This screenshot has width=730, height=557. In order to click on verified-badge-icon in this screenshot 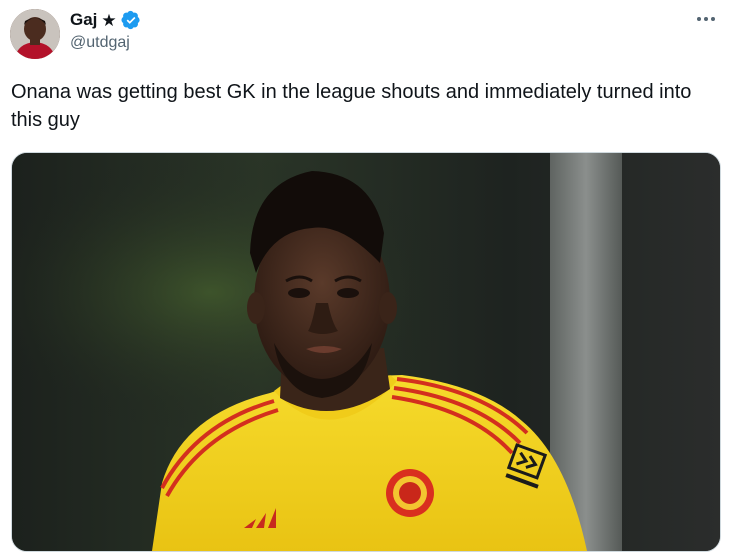, I will do `click(131, 20)`.